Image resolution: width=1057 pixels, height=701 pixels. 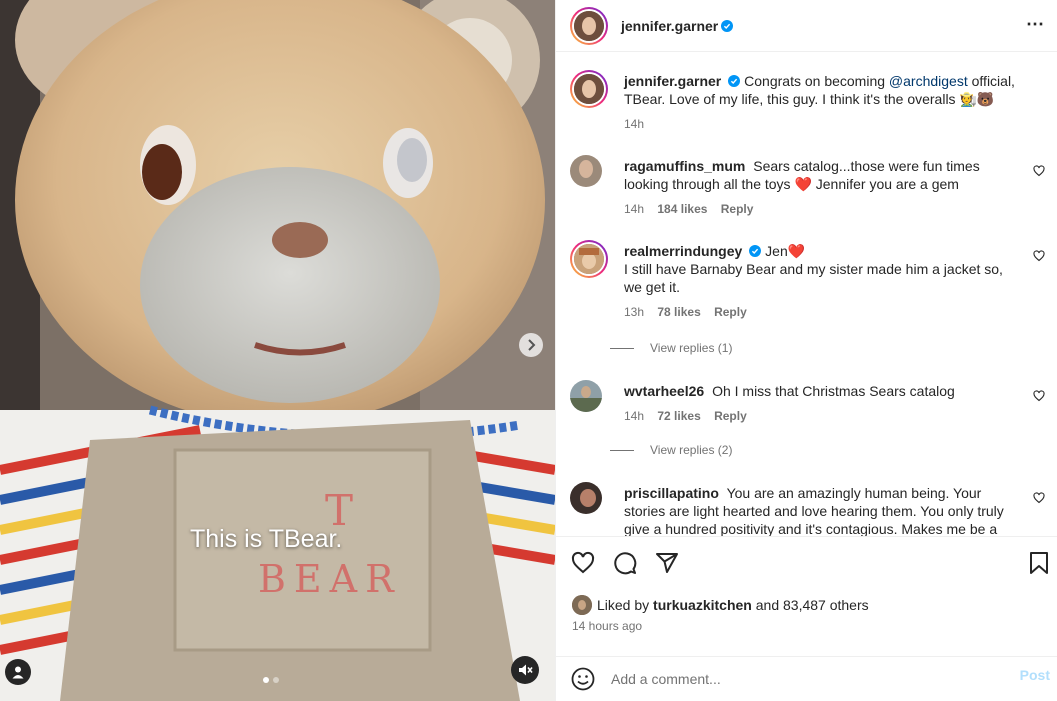 I want to click on author-avatar, so click(x=589, y=25).